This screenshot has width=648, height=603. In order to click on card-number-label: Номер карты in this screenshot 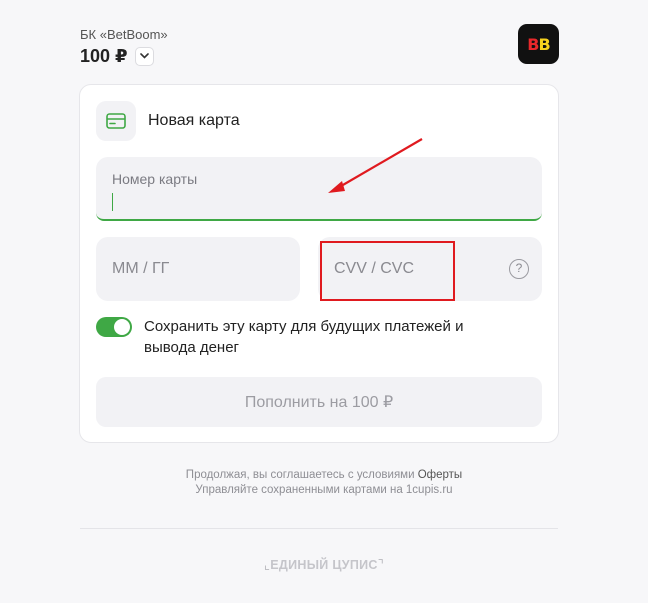, I will do `click(155, 179)`.